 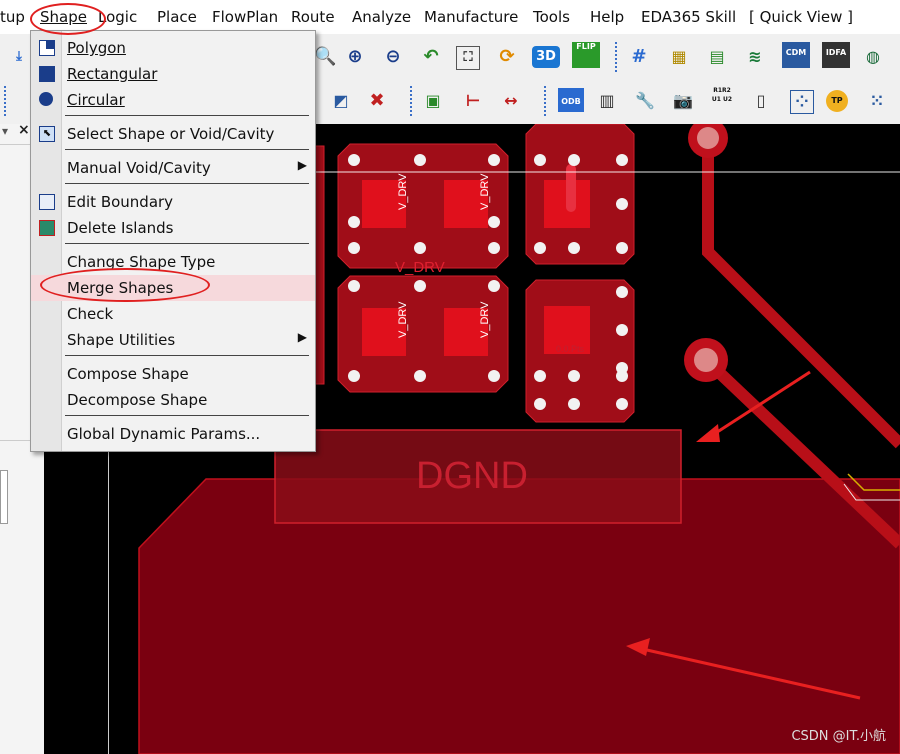 What do you see at coordinates (63, 17) in the screenshot?
I see `menu-shape: Shape` at bounding box center [63, 17].